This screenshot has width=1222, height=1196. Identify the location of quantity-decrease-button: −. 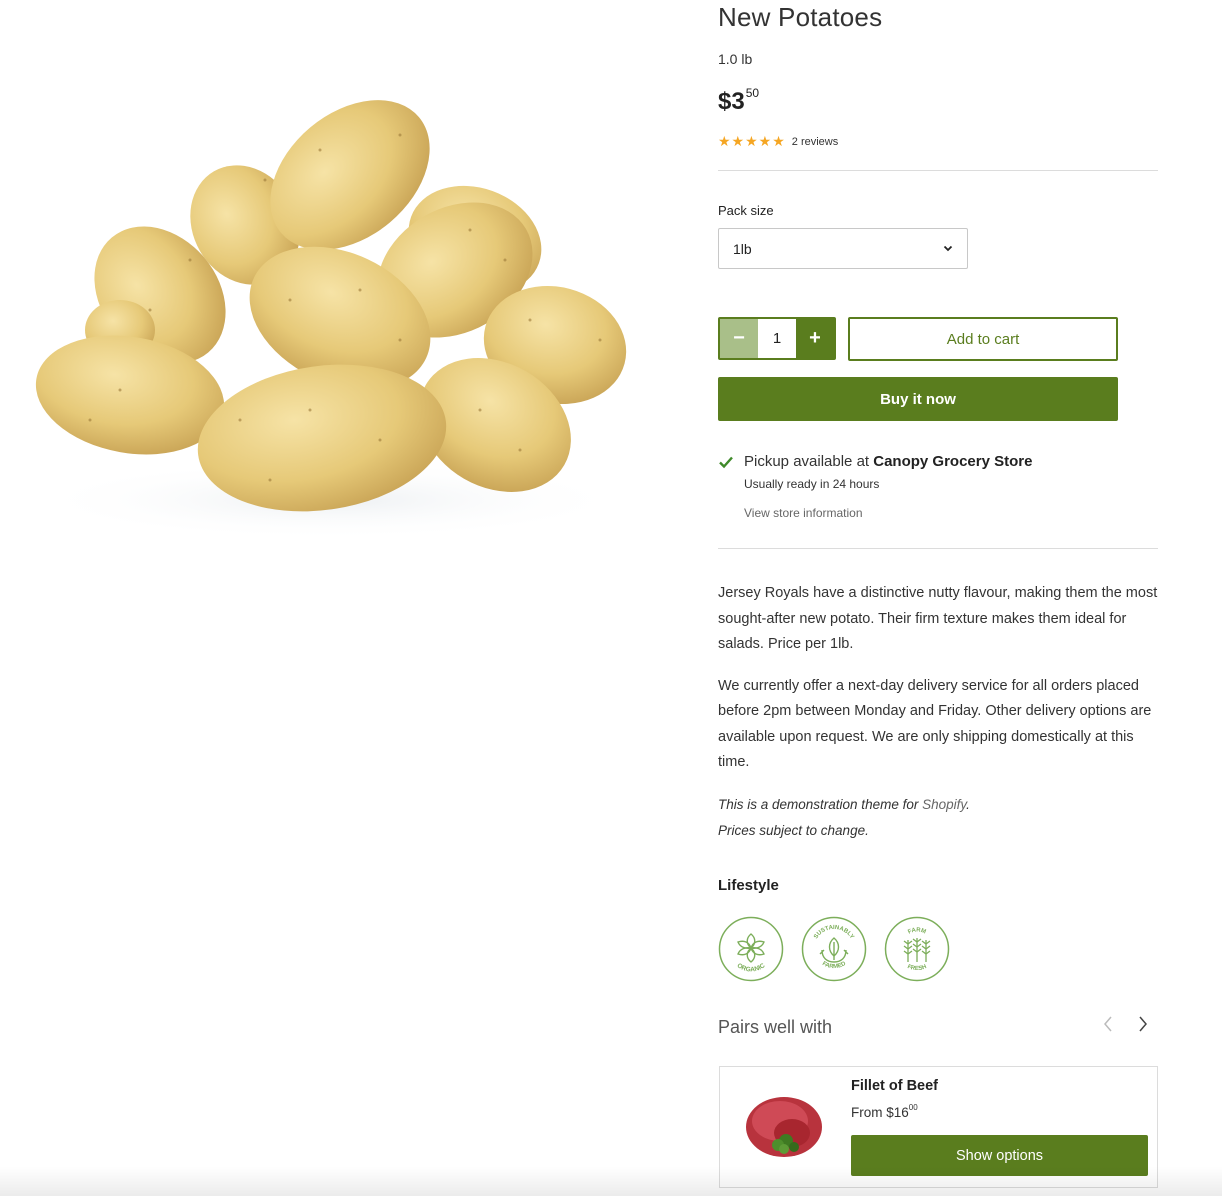
(739, 338).